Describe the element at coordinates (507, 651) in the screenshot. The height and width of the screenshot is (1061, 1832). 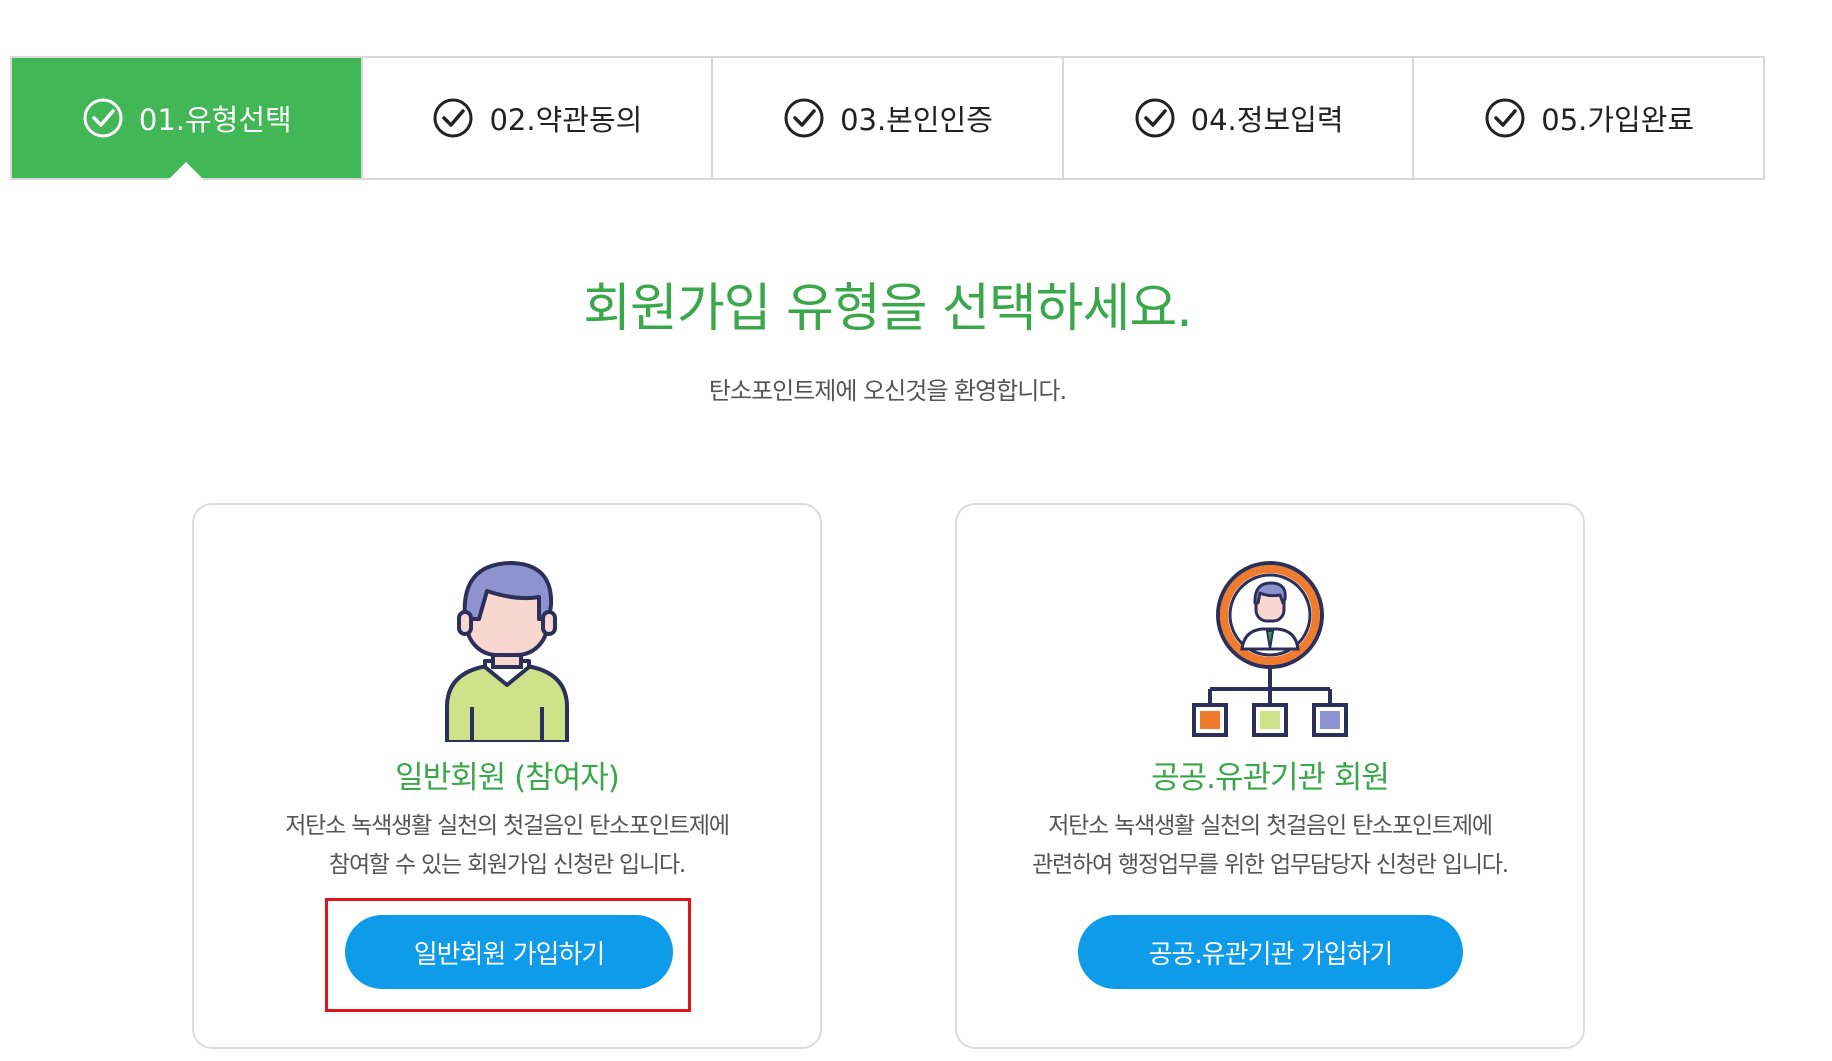
I see `person-icon` at that location.